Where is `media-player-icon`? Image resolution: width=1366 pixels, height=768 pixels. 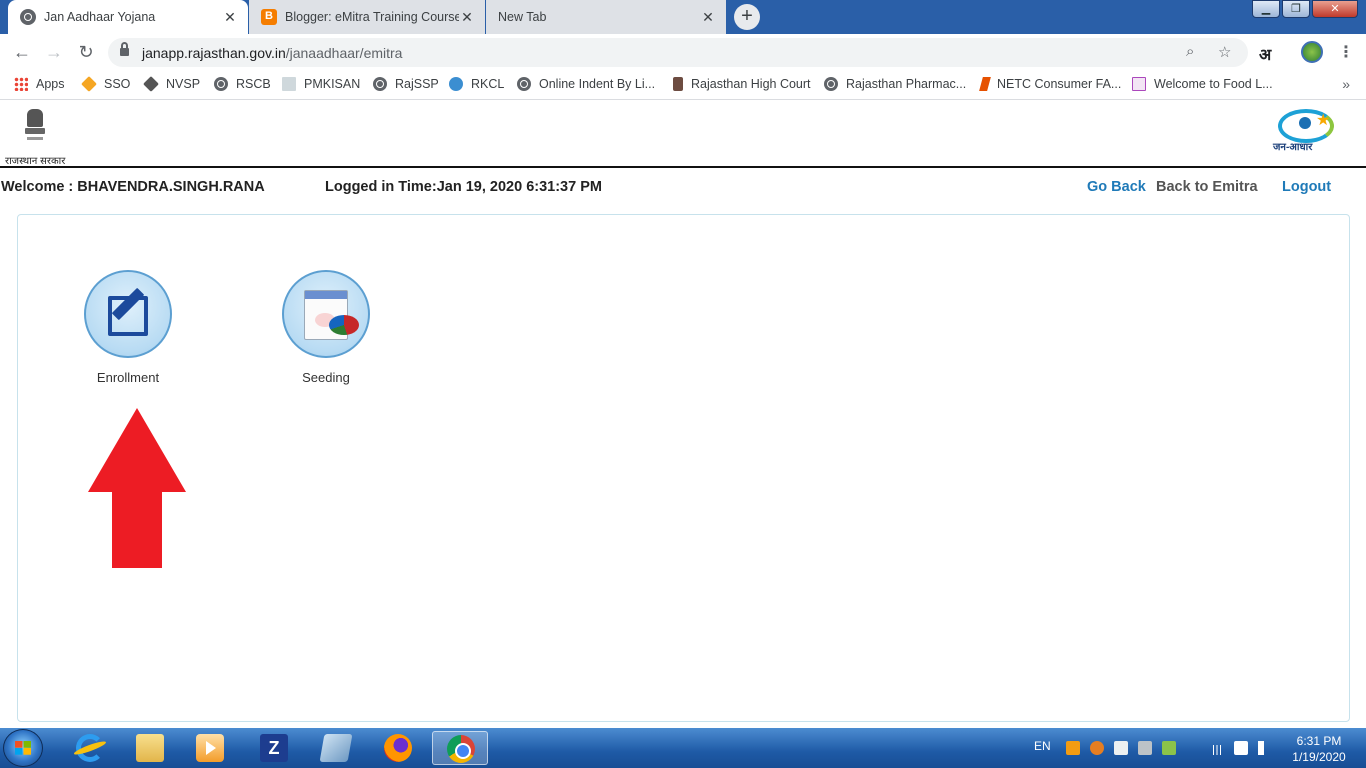
media-player-icon is located at coordinates (210, 748).